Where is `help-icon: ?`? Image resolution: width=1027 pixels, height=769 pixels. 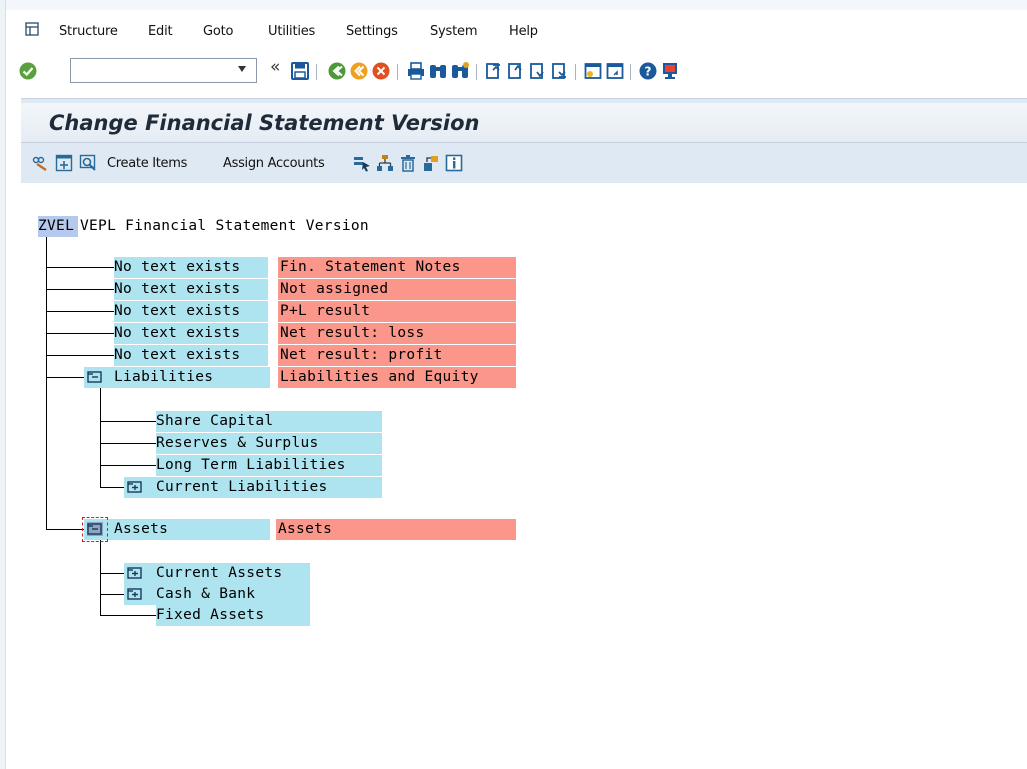
help-icon: ? is located at coordinates (648, 71).